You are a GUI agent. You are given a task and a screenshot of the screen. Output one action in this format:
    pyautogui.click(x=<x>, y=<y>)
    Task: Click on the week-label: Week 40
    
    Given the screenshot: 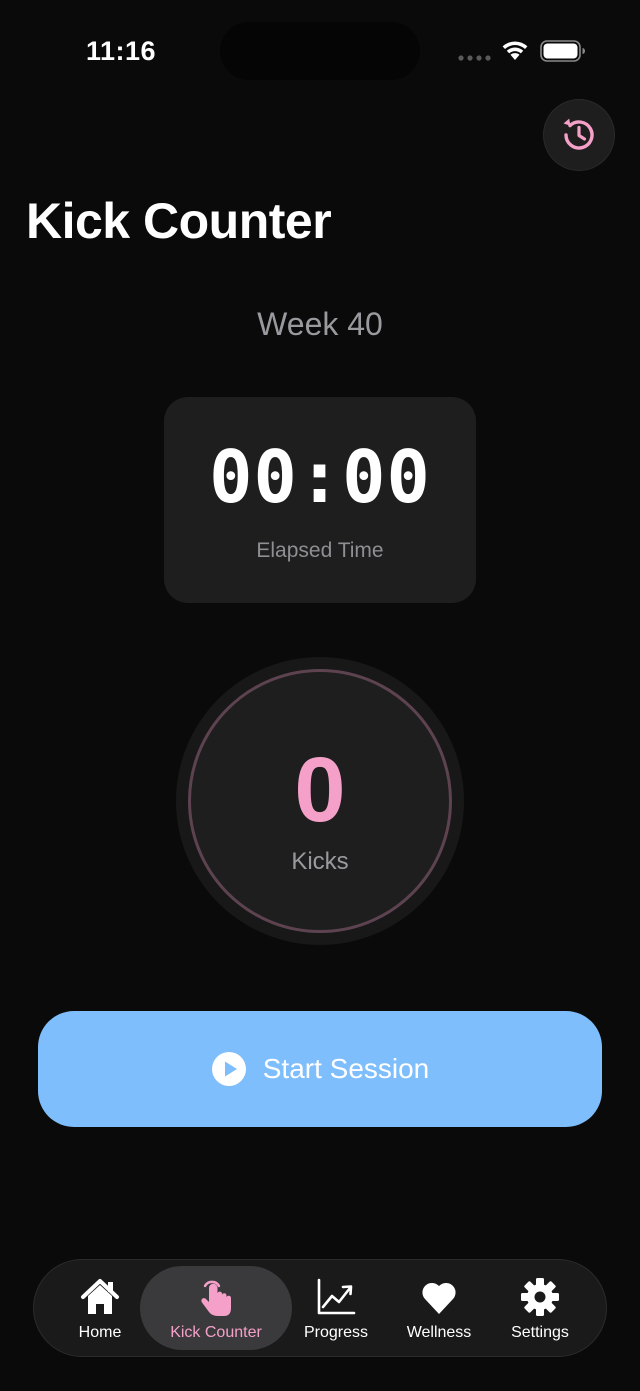 What is the action you would take?
    pyautogui.click(x=320, y=324)
    